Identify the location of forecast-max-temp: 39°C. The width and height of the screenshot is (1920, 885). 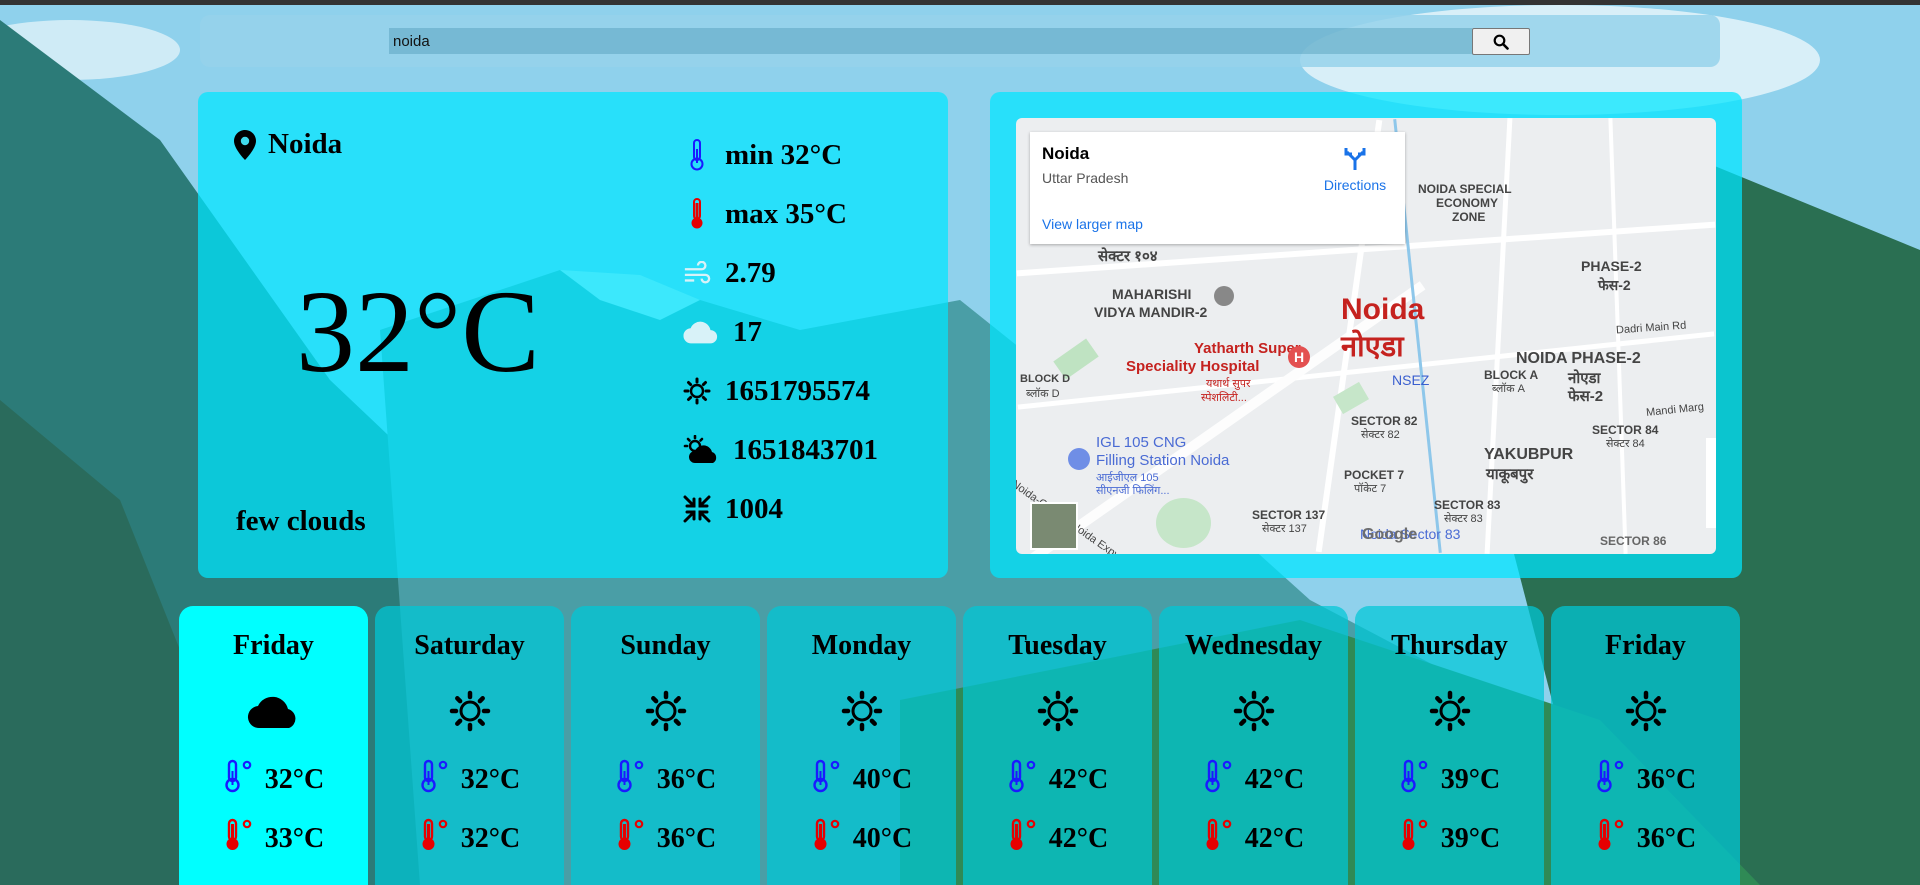
(1449, 839).